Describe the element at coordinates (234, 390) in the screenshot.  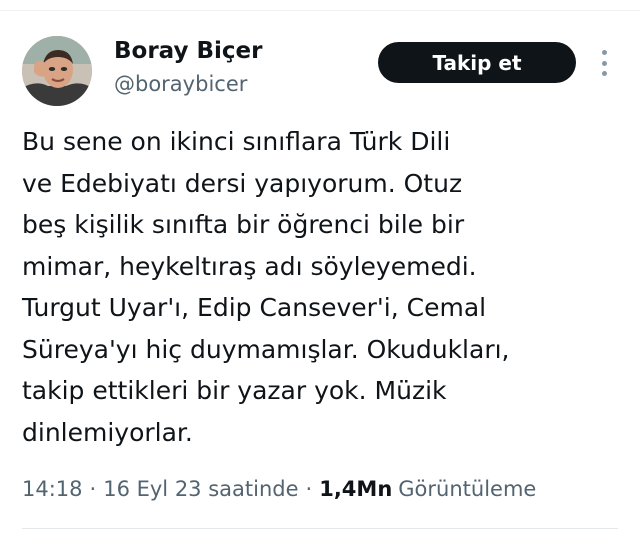
I see `tweet-line: takip ettikleri bir yazar yok. Müzik` at that location.